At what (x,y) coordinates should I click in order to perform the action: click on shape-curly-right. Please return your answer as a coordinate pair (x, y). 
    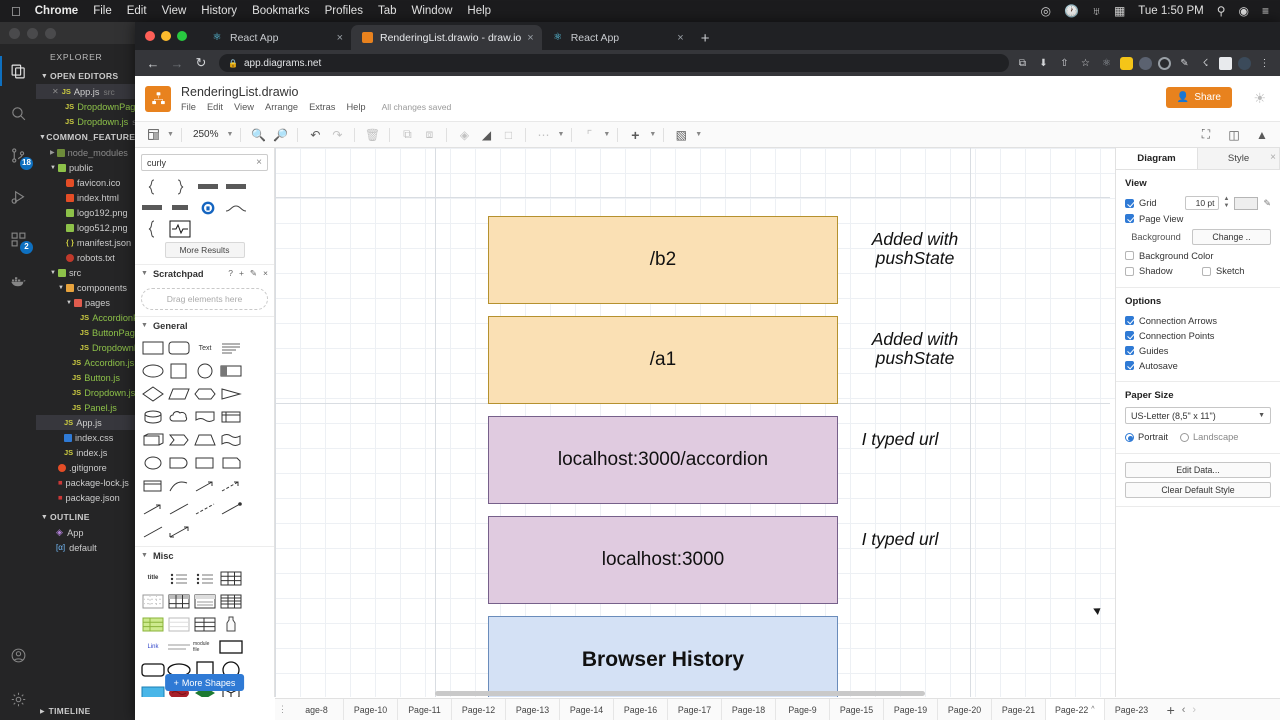
    Looking at the image, I should click on (180, 186).